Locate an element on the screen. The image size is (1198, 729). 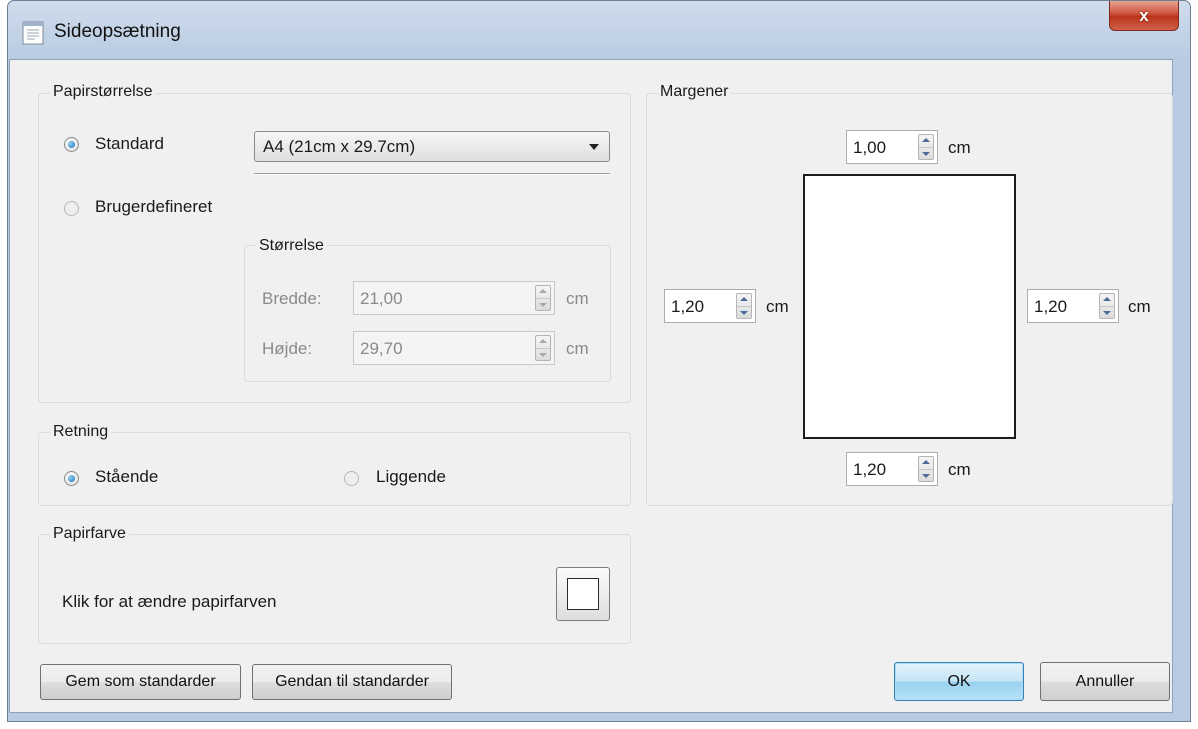
margin-right-spinner is located at coordinates (1107, 306).